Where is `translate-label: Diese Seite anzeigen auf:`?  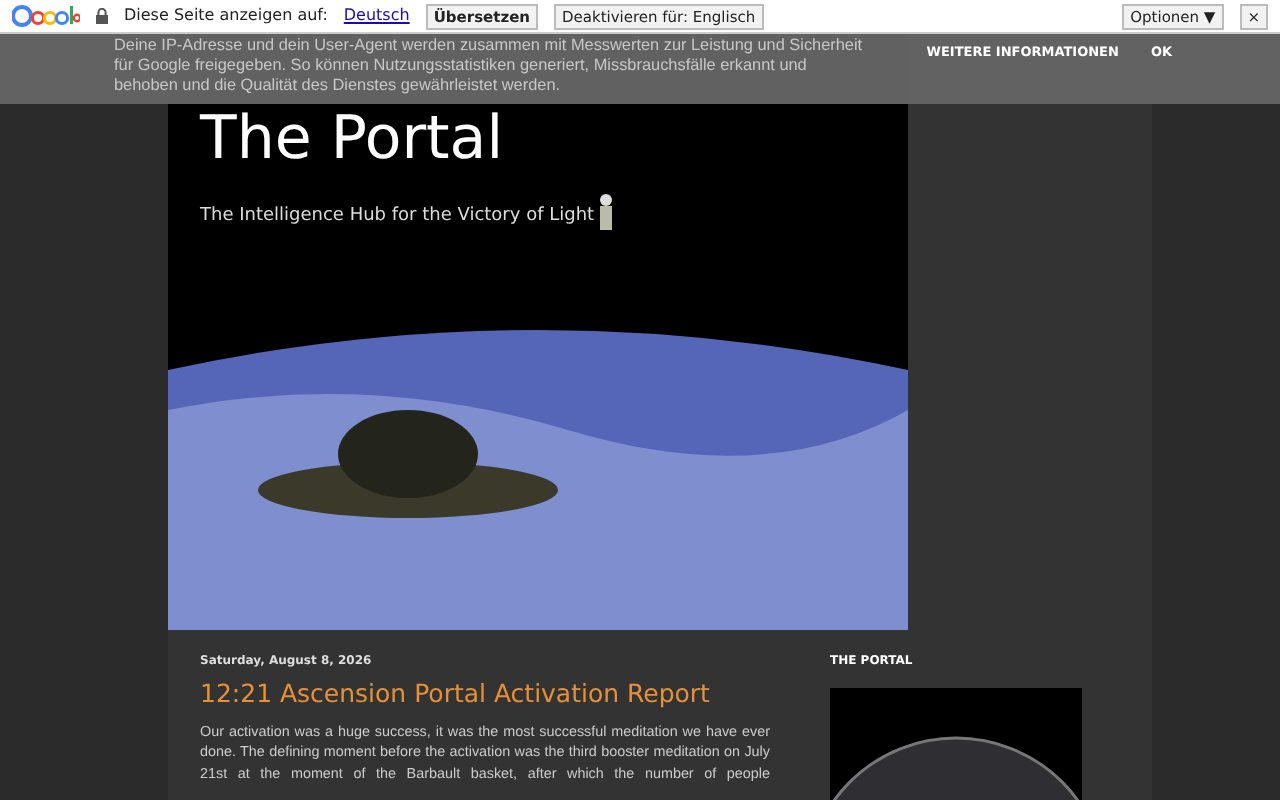
translate-label: Diese Seite anzeigen auf: is located at coordinates (226, 16).